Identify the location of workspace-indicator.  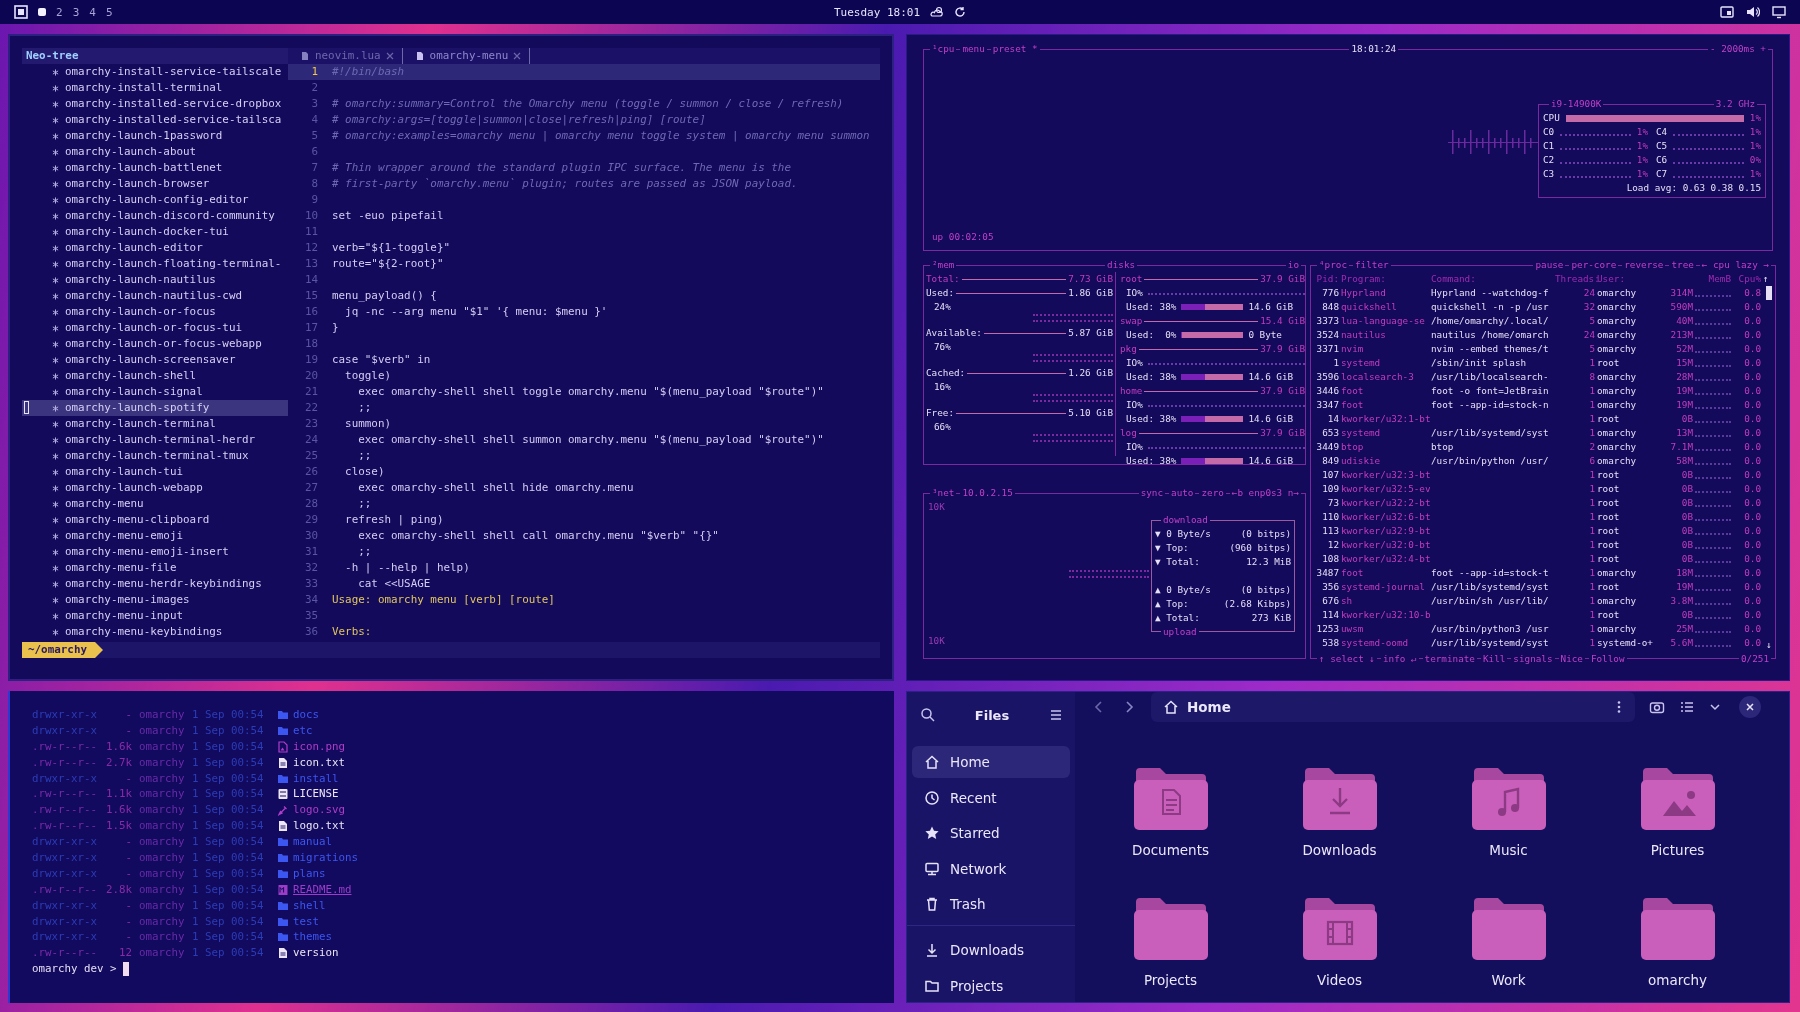
(42, 12).